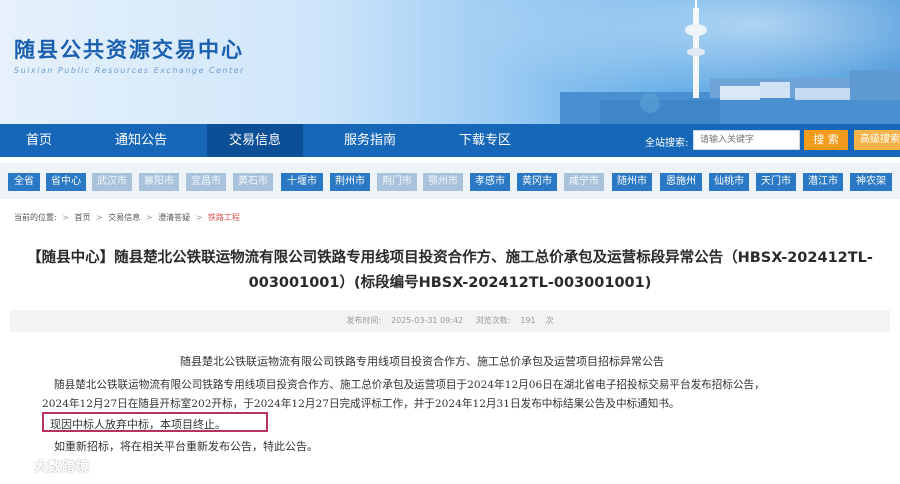 Image resolution: width=900 pixels, height=484 pixels. I want to click on nav-home: 首页, so click(39, 140).